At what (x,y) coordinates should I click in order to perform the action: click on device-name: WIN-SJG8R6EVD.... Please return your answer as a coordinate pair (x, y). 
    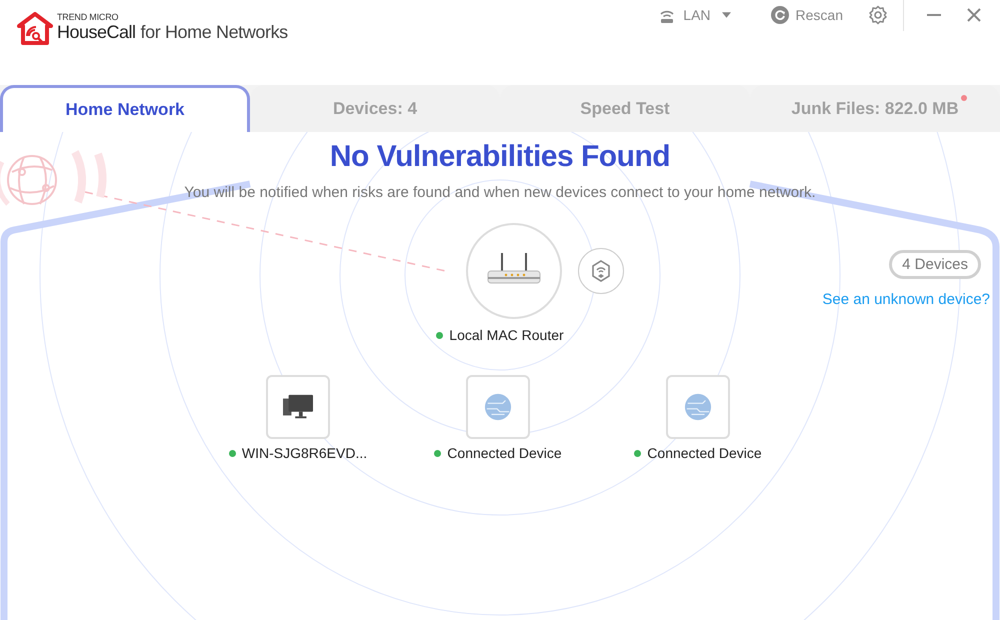
    Looking at the image, I should click on (305, 453).